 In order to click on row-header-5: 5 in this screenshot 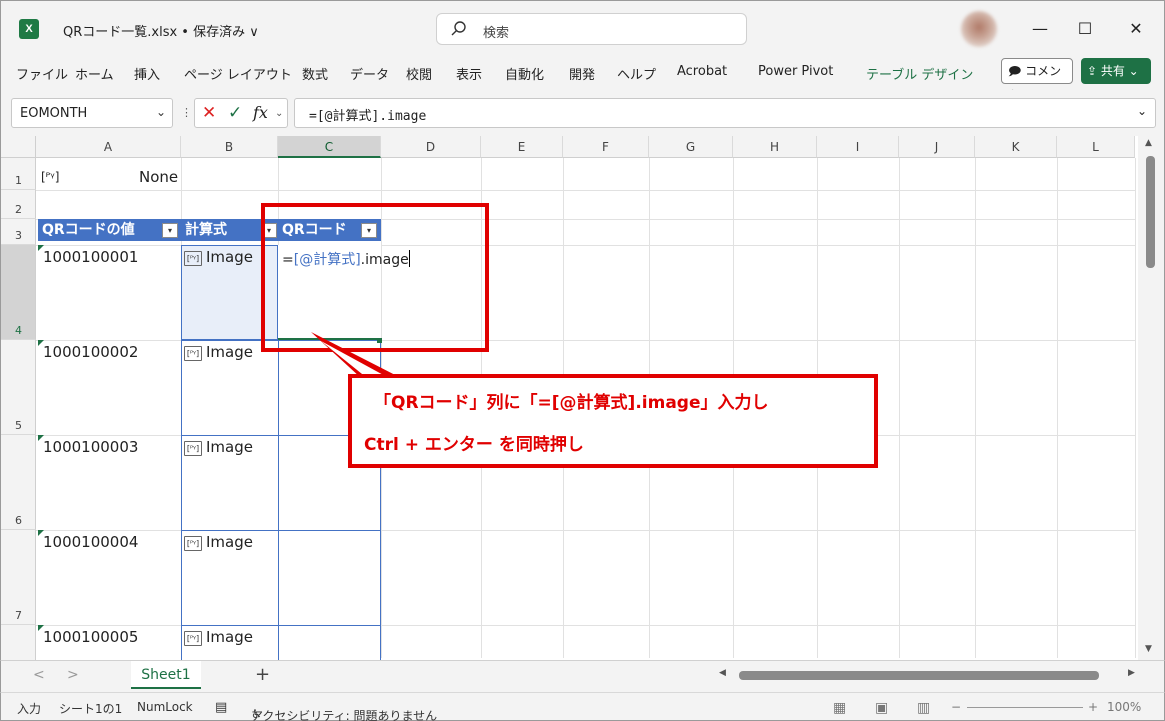, I will do `click(18, 387)`.